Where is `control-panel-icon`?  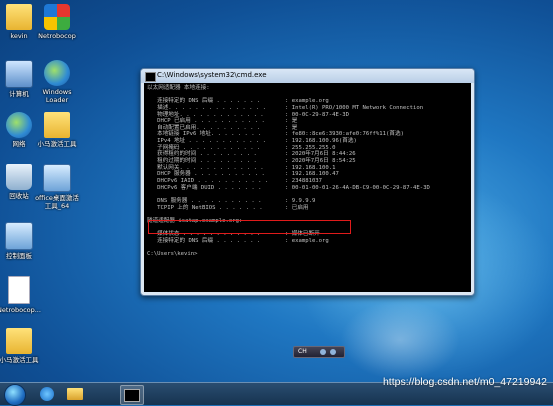
control-panel-icon is located at coordinates (19, 236).